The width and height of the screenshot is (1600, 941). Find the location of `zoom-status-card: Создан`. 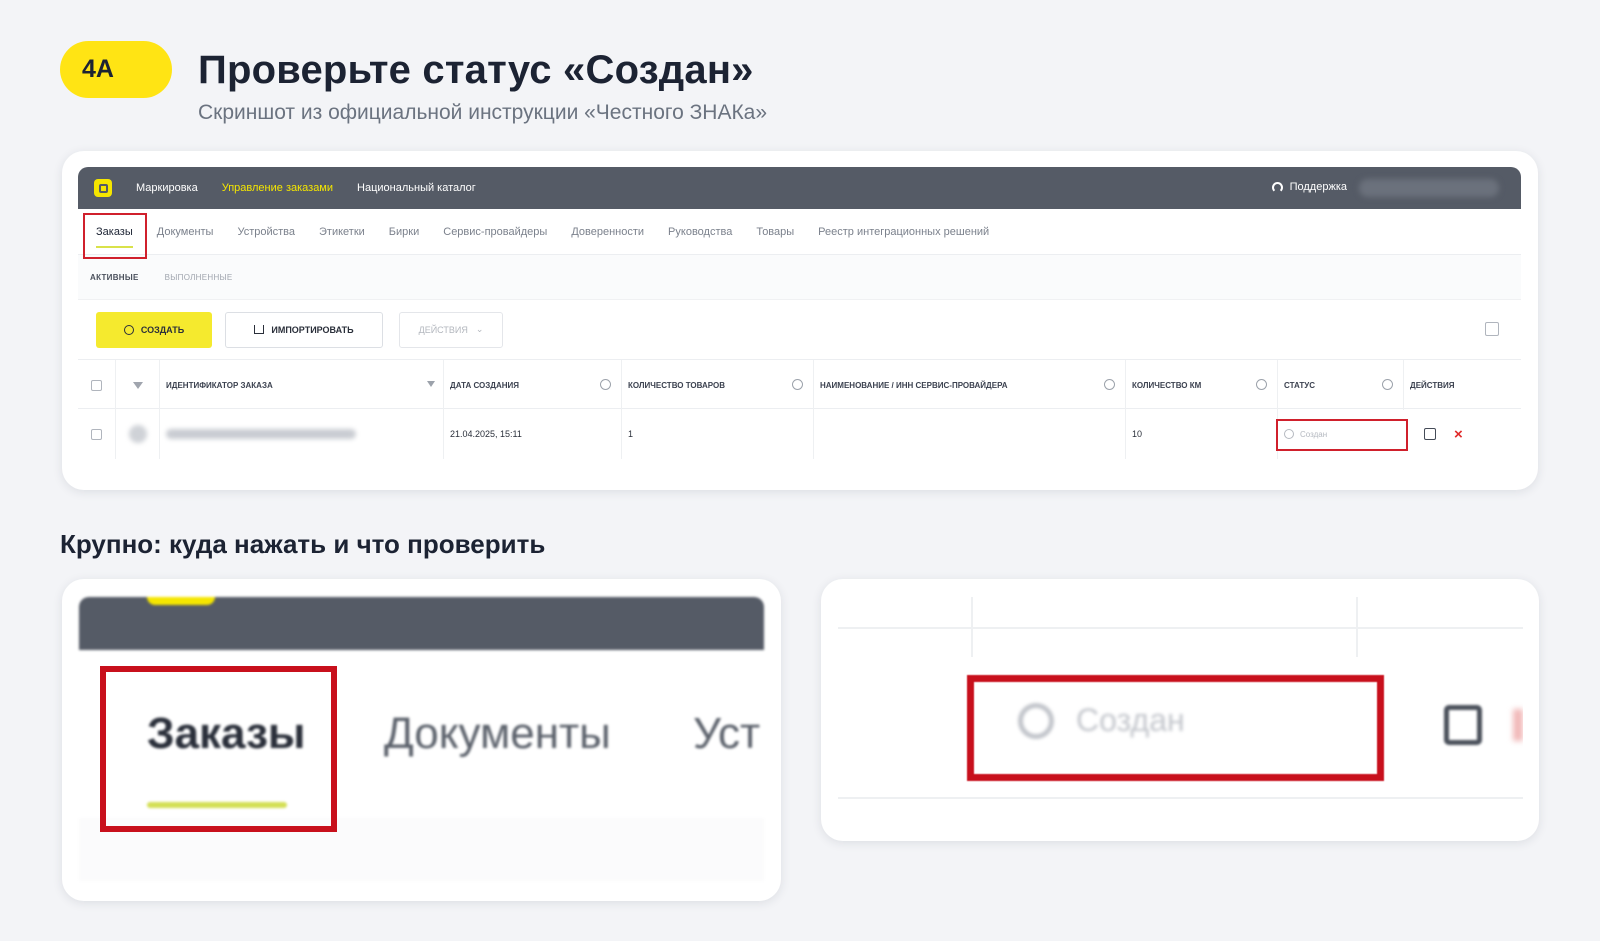

zoom-status-card: Создан is located at coordinates (1180, 710).